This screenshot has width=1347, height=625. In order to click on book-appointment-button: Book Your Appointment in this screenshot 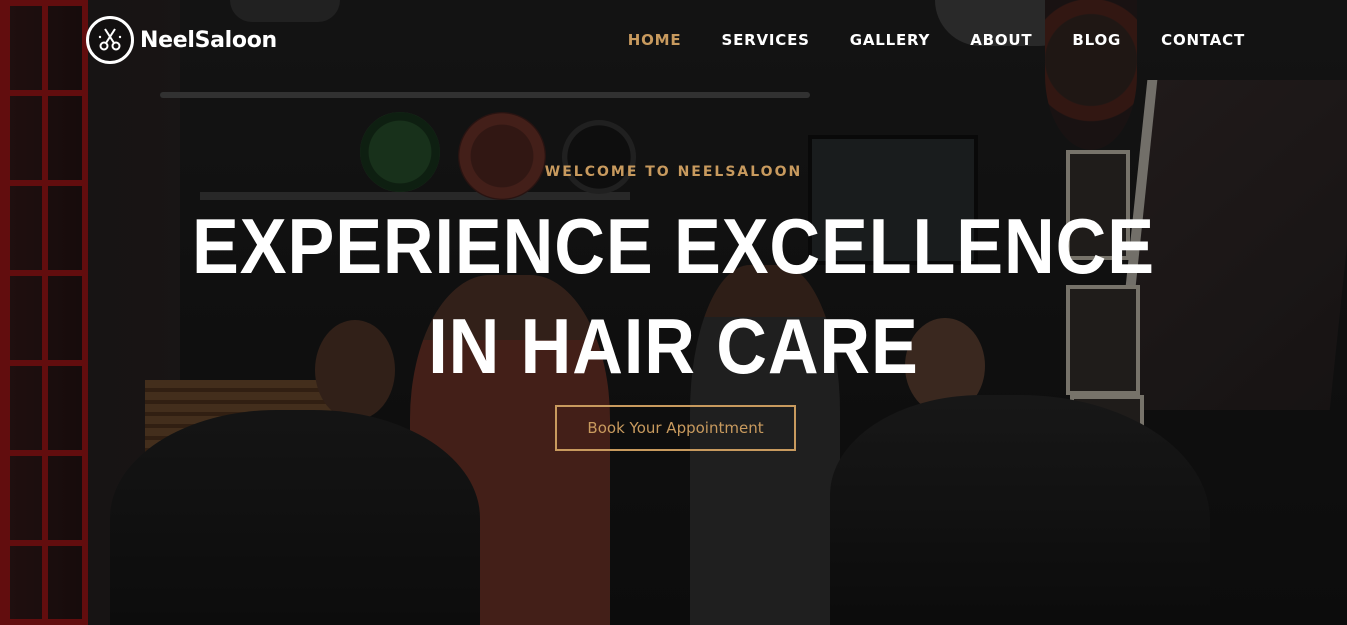, I will do `click(675, 428)`.